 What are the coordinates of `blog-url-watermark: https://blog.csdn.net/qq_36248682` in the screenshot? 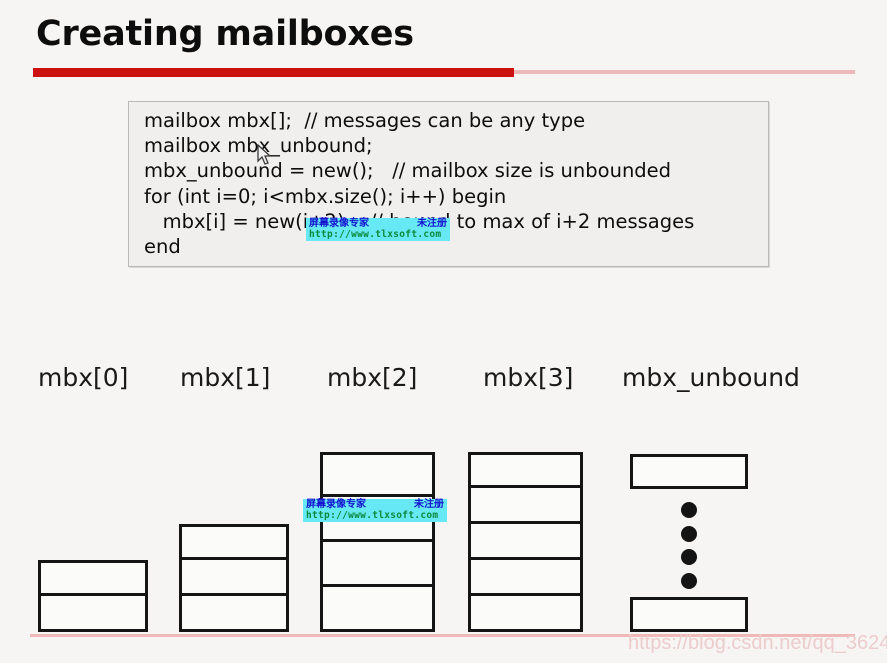 It's located at (757, 643).